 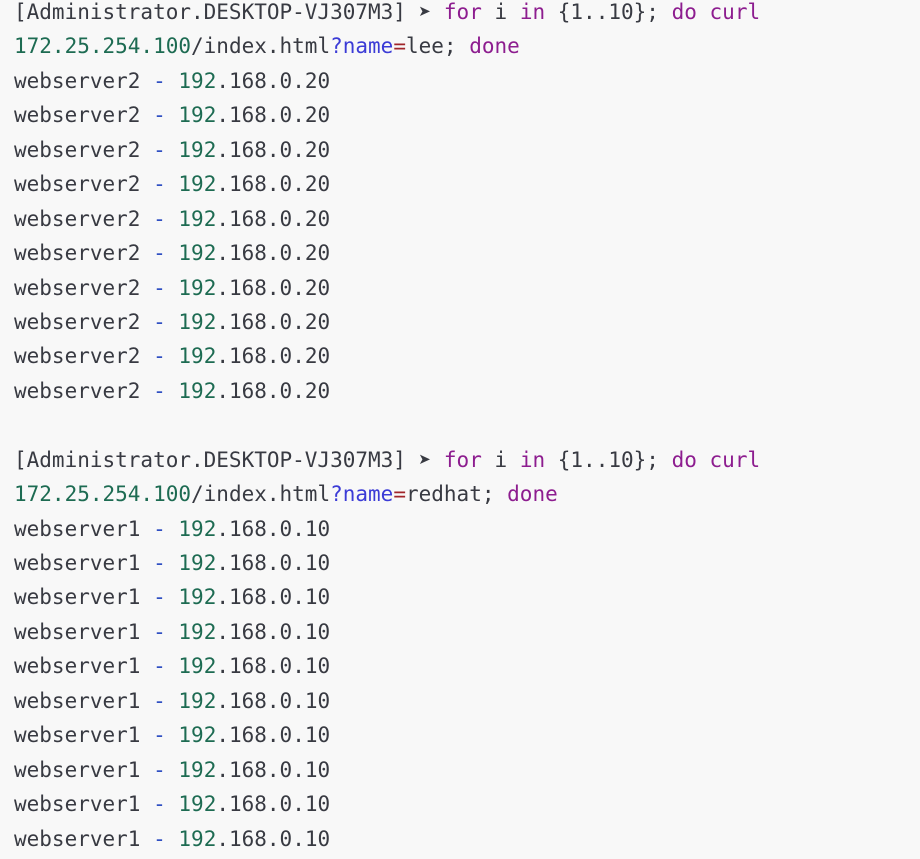 I want to click on url-value: redhat;, so click(x=450, y=494).